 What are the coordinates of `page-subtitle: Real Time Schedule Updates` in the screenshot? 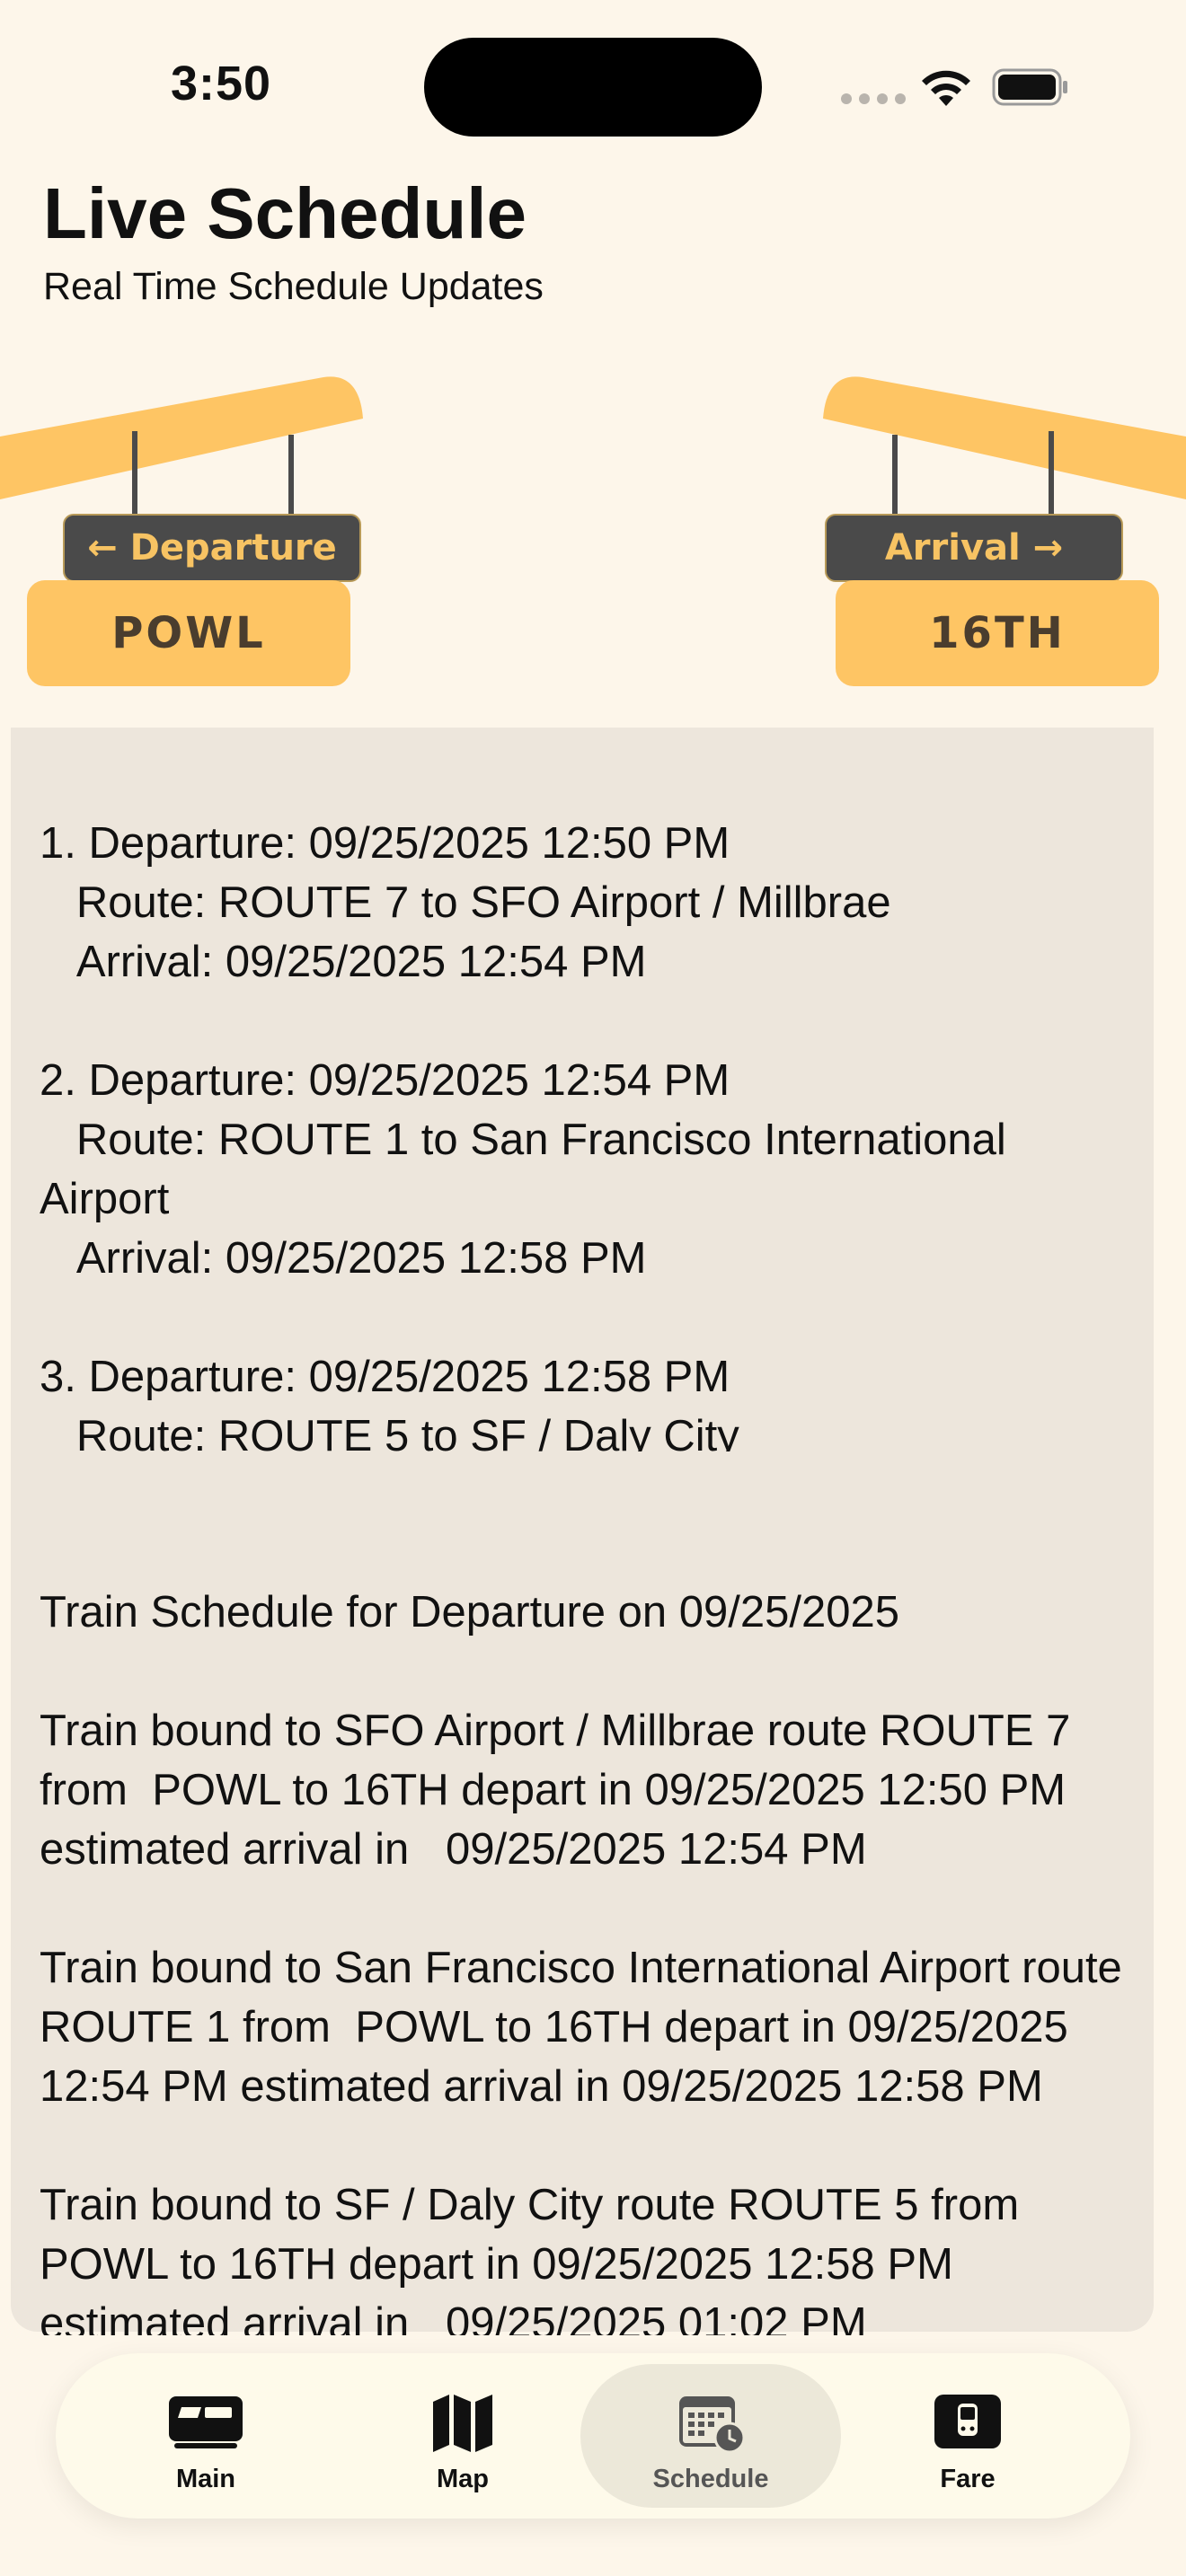 It's located at (293, 286).